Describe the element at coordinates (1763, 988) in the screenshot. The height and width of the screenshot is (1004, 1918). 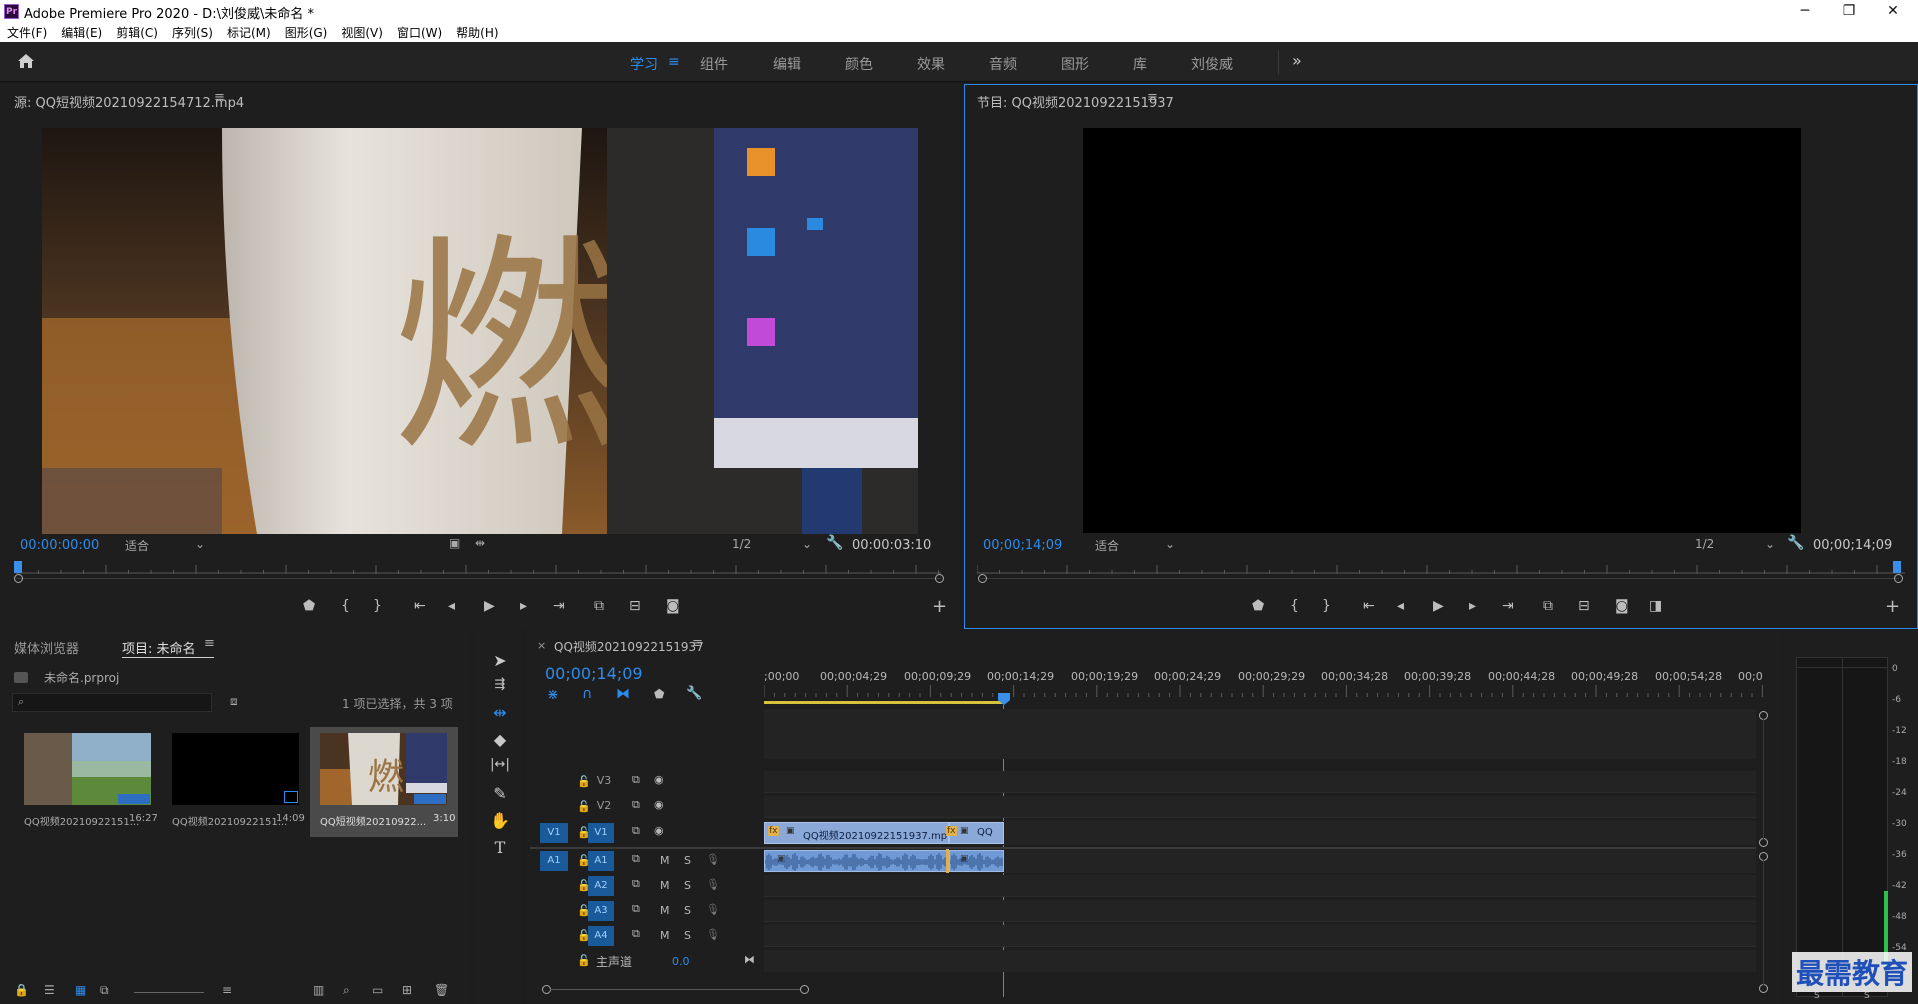
I see `audio-scroll-handle-bottom` at that location.